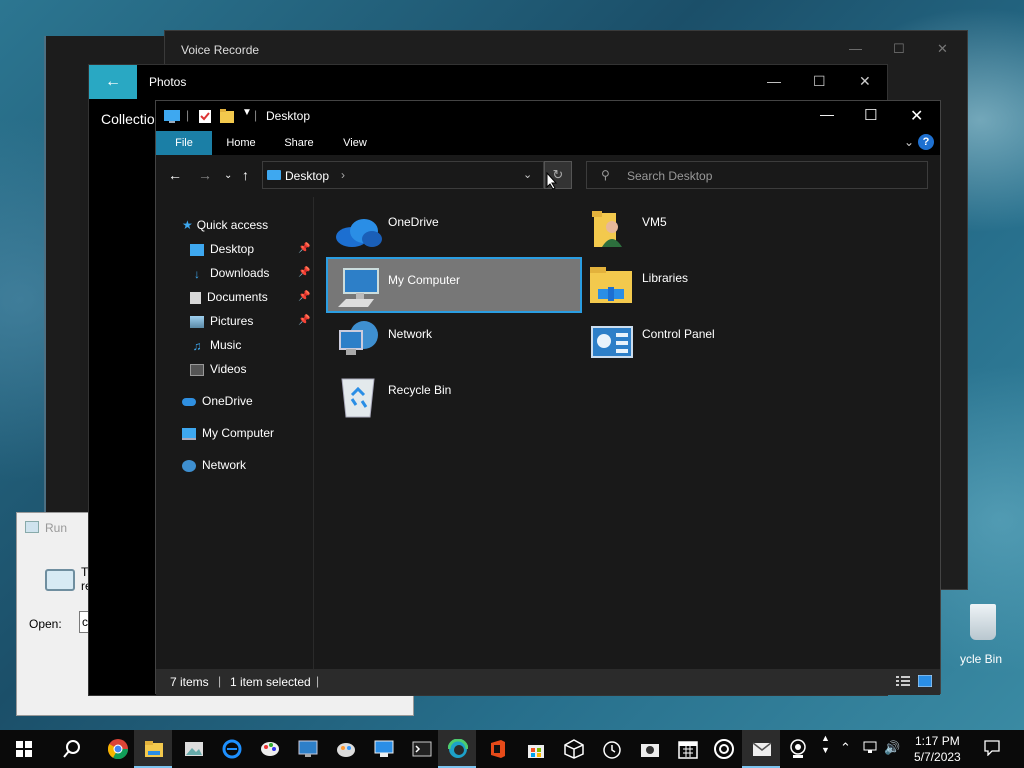 This screenshot has height=768, width=1024. I want to click on nav-downloads: ↓ Downloads, so click(229, 273).